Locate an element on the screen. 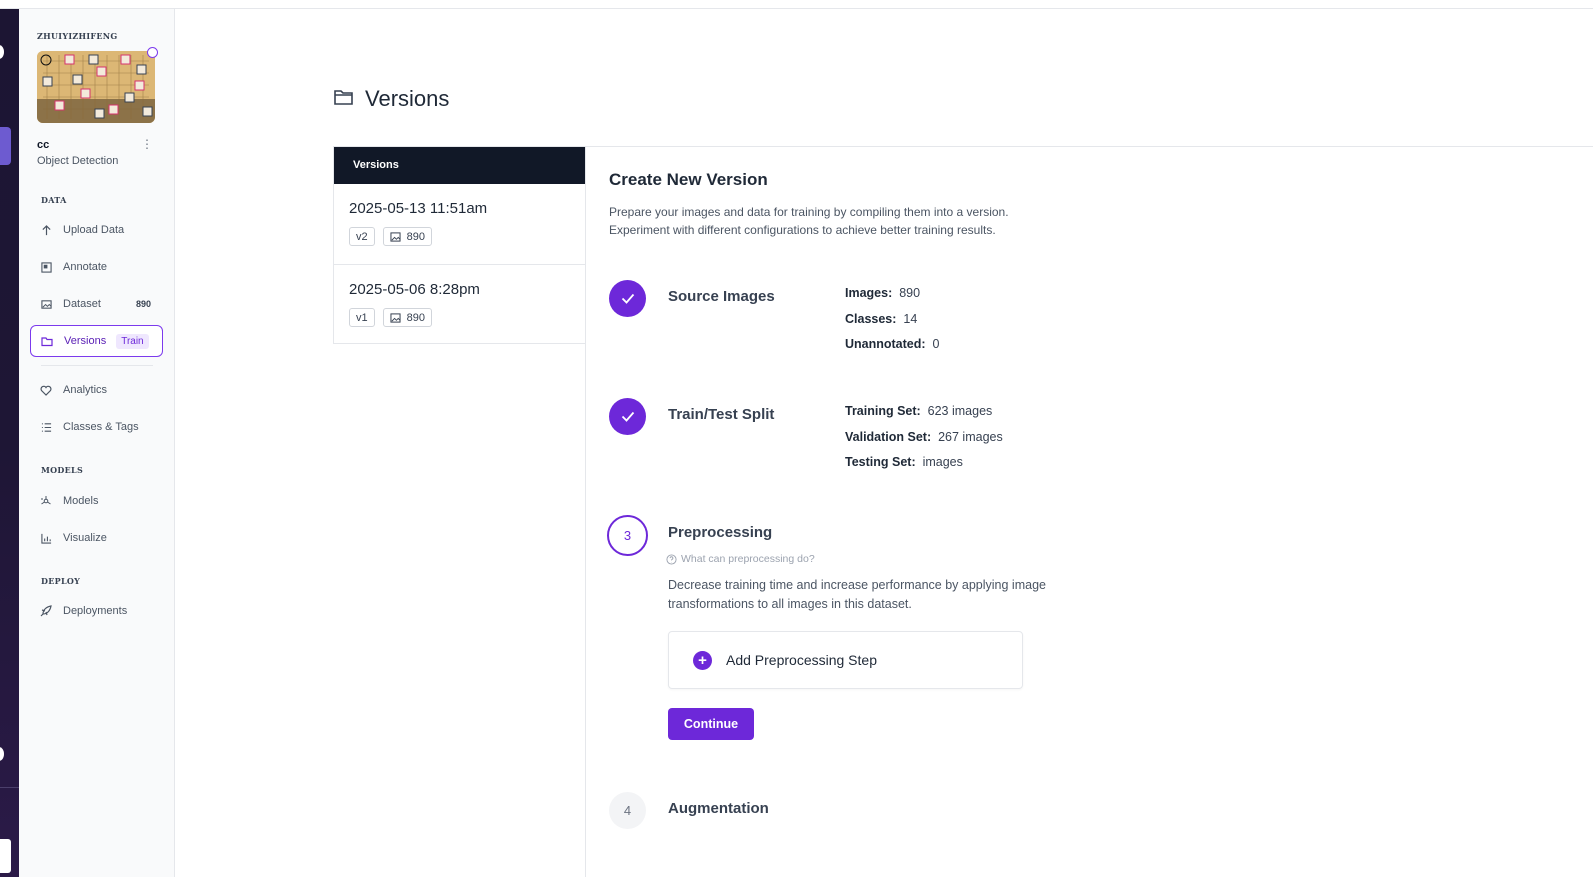 The image size is (1593, 877). version-date: 2025-05-13 11:51am is located at coordinates (418, 208).